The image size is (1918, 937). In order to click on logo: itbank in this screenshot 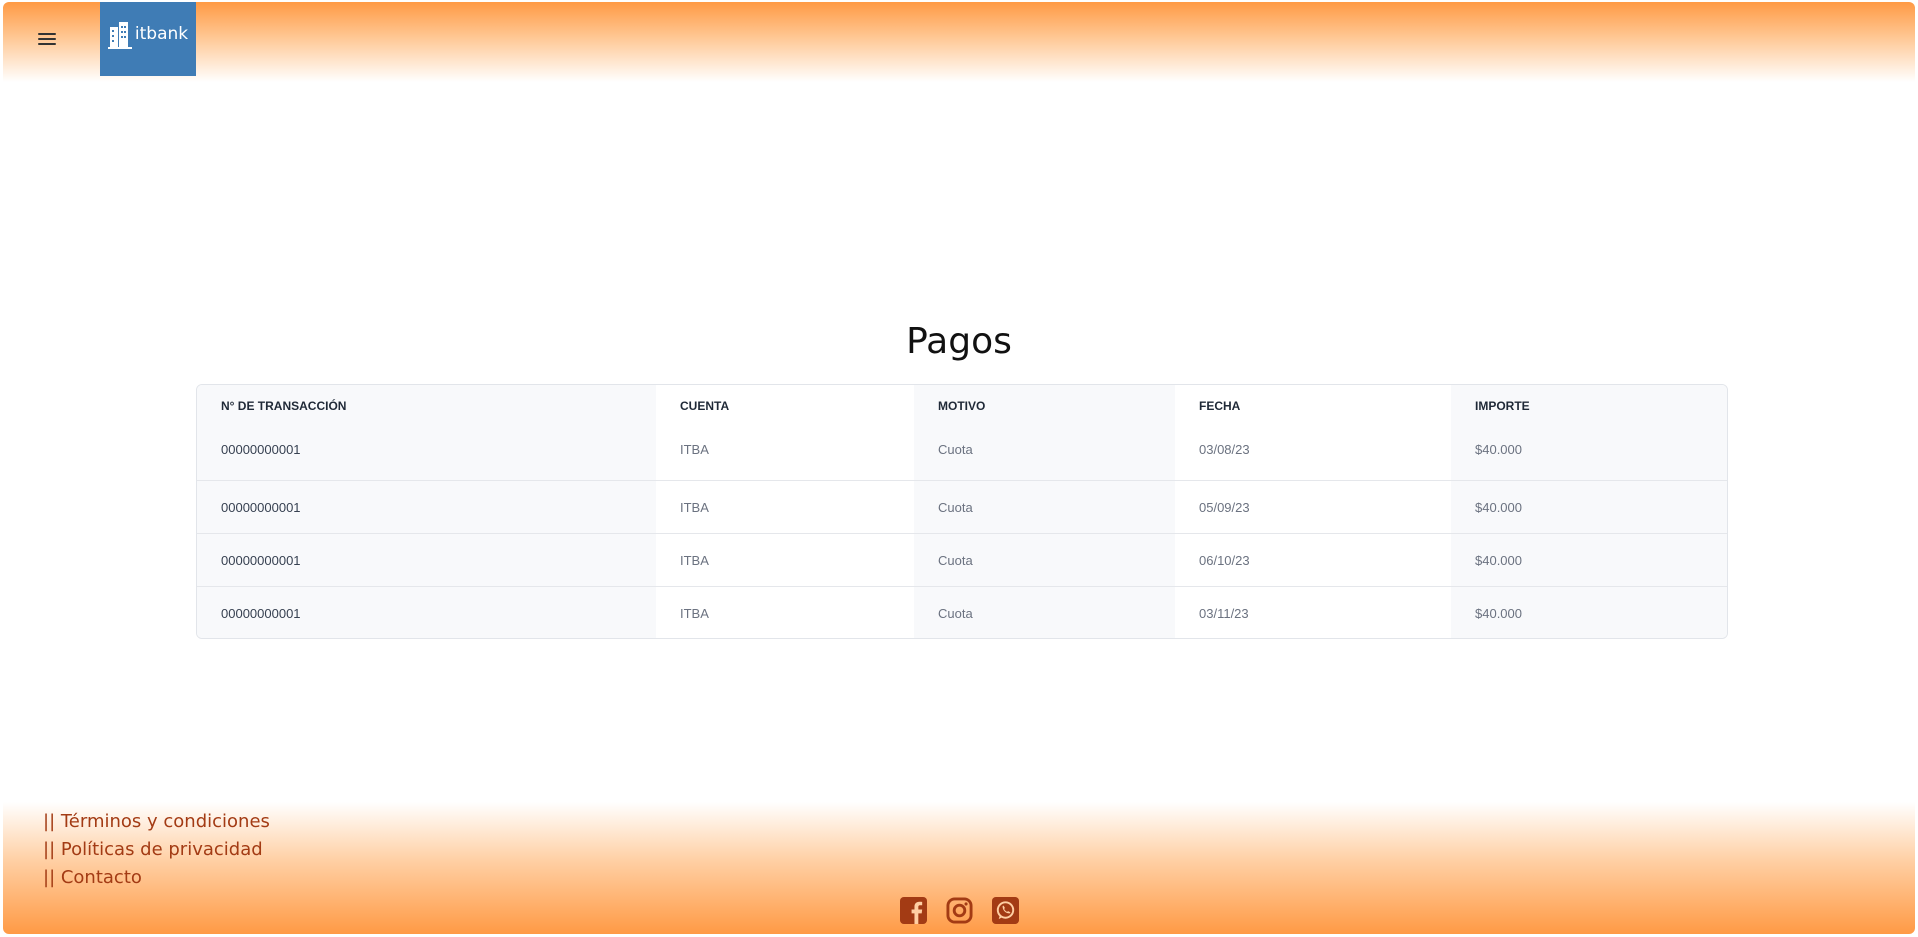, I will do `click(148, 39)`.